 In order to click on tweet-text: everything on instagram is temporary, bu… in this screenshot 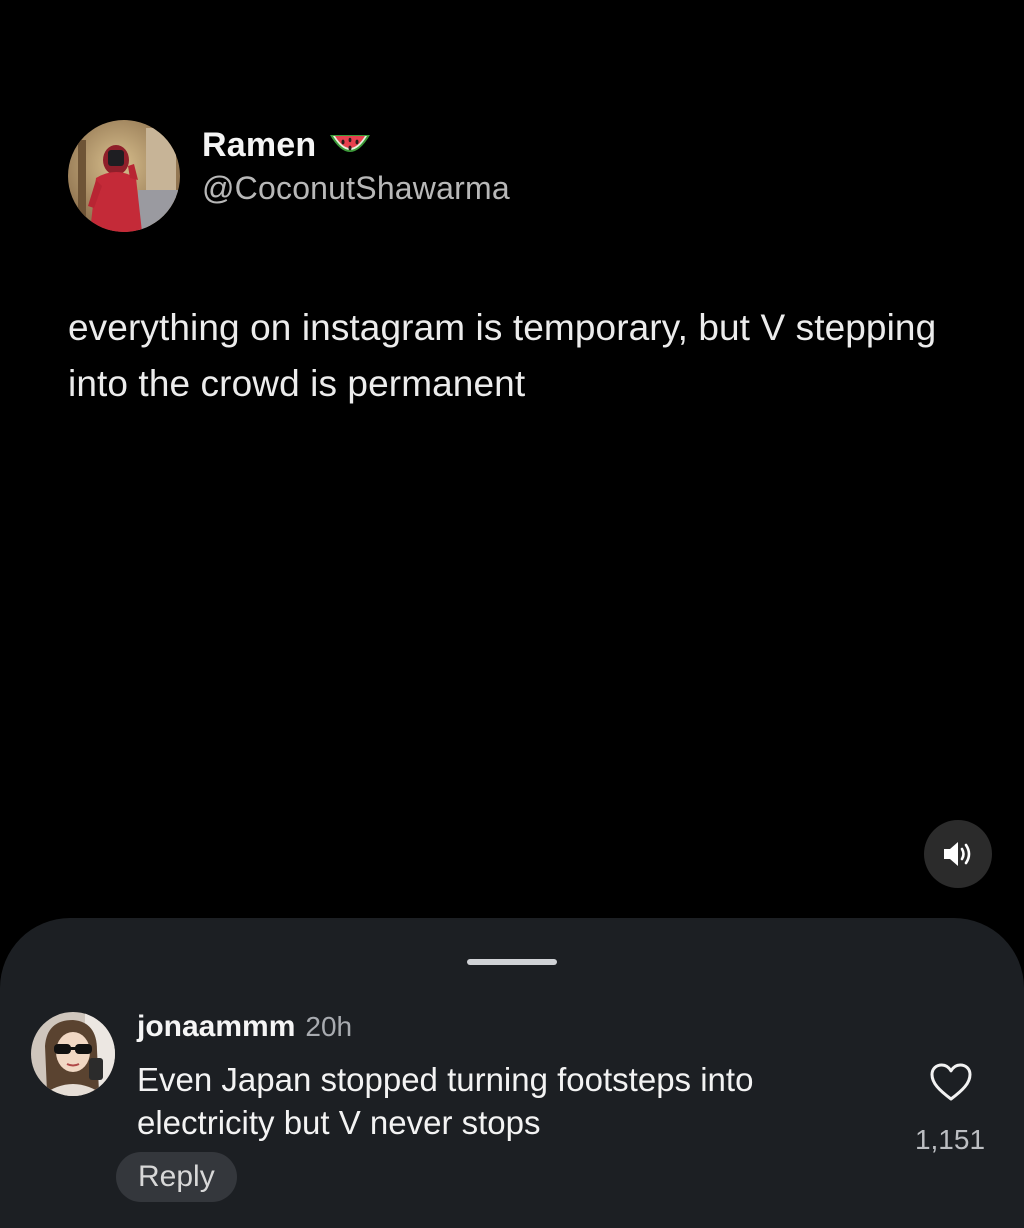, I will do `click(502, 355)`.